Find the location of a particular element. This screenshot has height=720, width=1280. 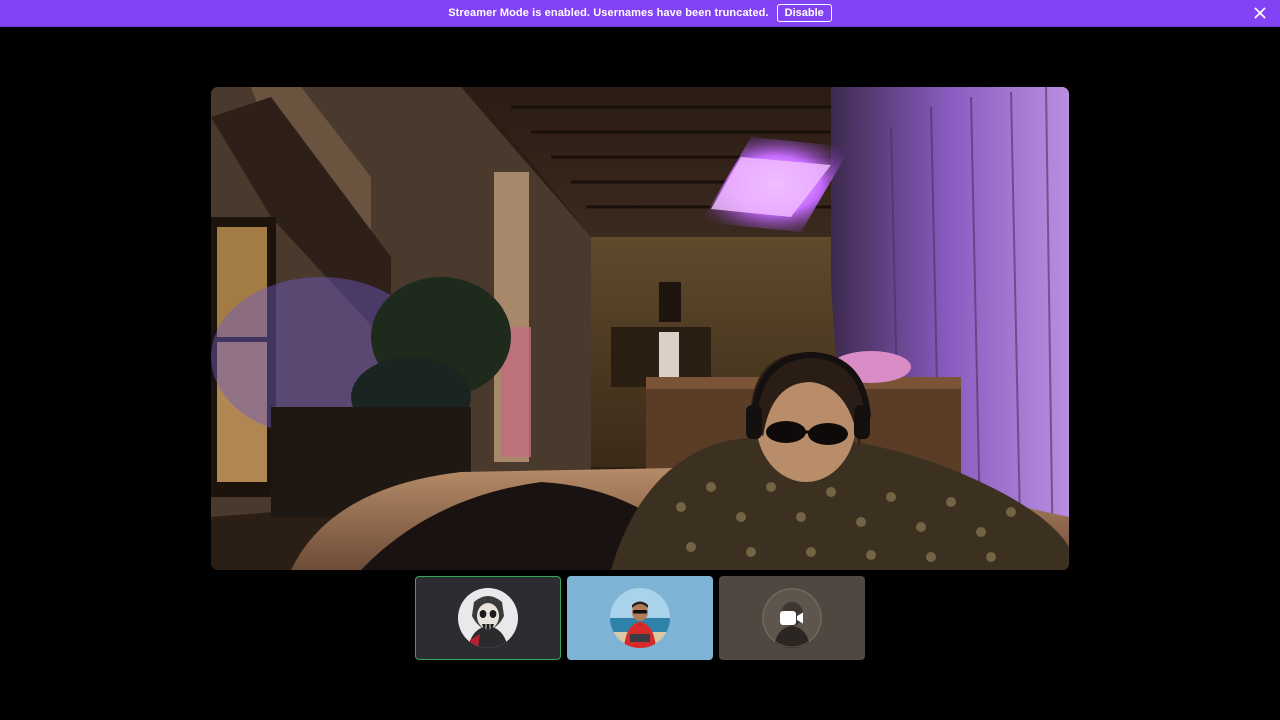

skull-character-avatar is located at coordinates (488, 618).